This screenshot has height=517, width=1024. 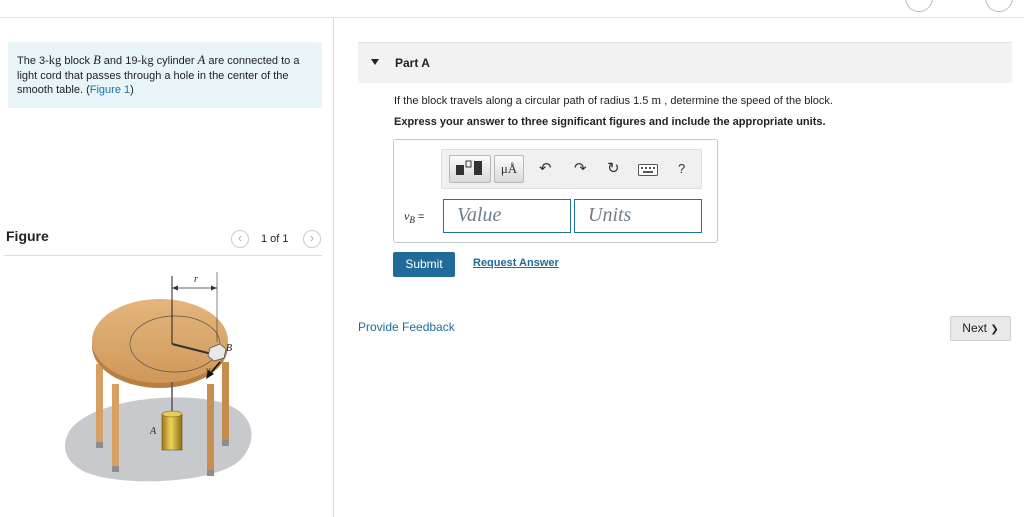 What do you see at coordinates (196, 279) in the screenshot?
I see `label-r: r` at bounding box center [196, 279].